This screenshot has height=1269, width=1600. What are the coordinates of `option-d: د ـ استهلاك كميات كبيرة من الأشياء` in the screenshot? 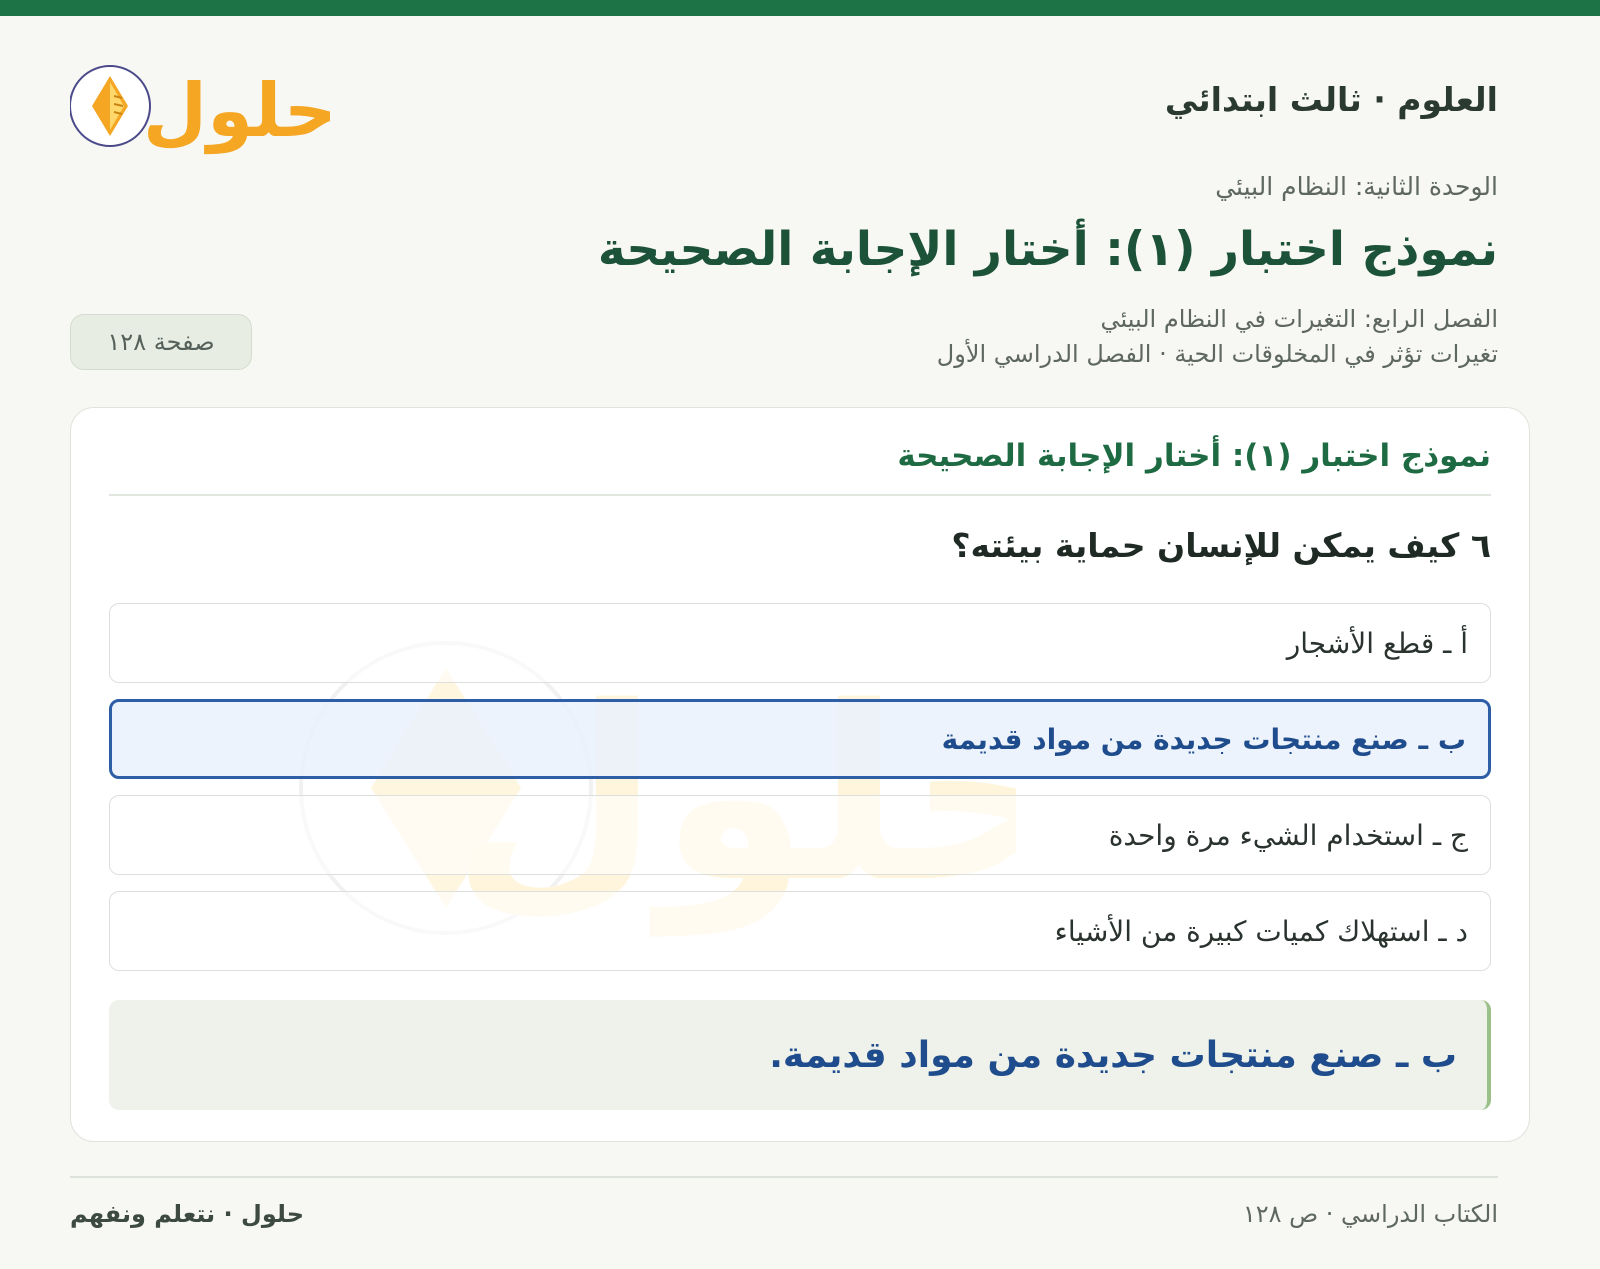 It's located at (800, 931).